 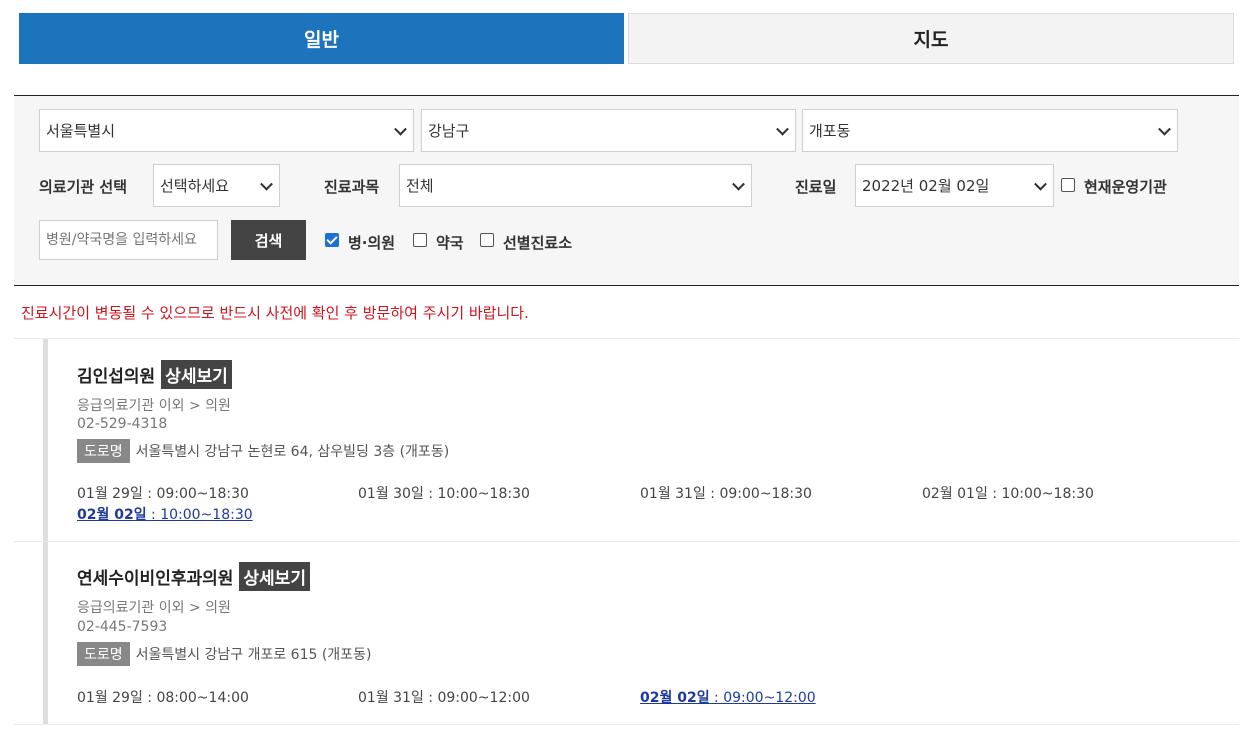 I want to click on clinic-address-row: 도로명 서울특별시 강남구 개포로 615 (개포동), so click(x=224, y=654).